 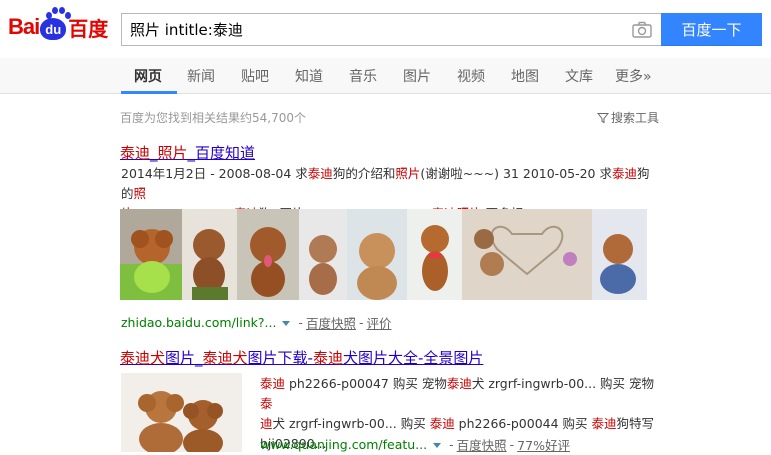 What do you see at coordinates (149, 92) in the screenshot?
I see `active-tab-indicator` at bounding box center [149, 92].